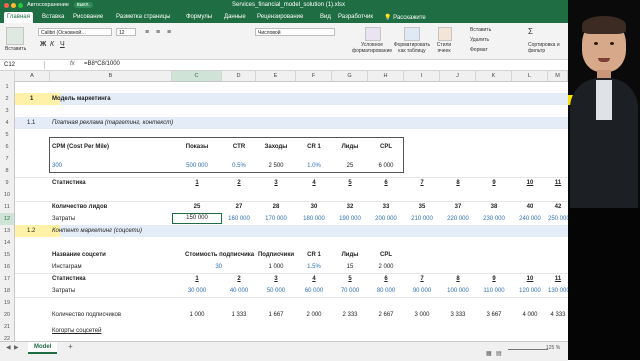 The height and width of the screenshot is (361, 640). Describe the element at coordinates (7, 195) in the screenshot. I see `row-header: 10` at that location.